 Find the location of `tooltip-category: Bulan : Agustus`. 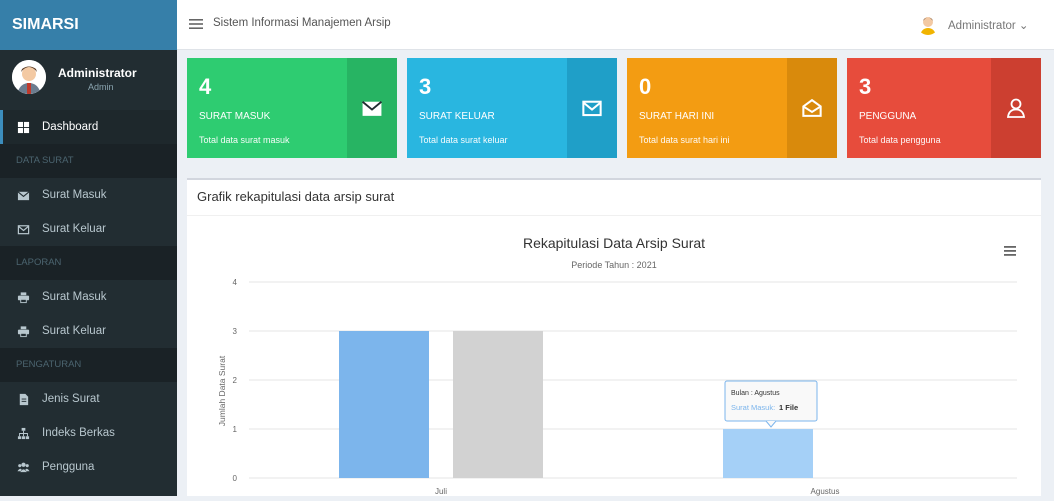

tooltip-category: Bulan : Agustus is located at coordinates (755, 393).